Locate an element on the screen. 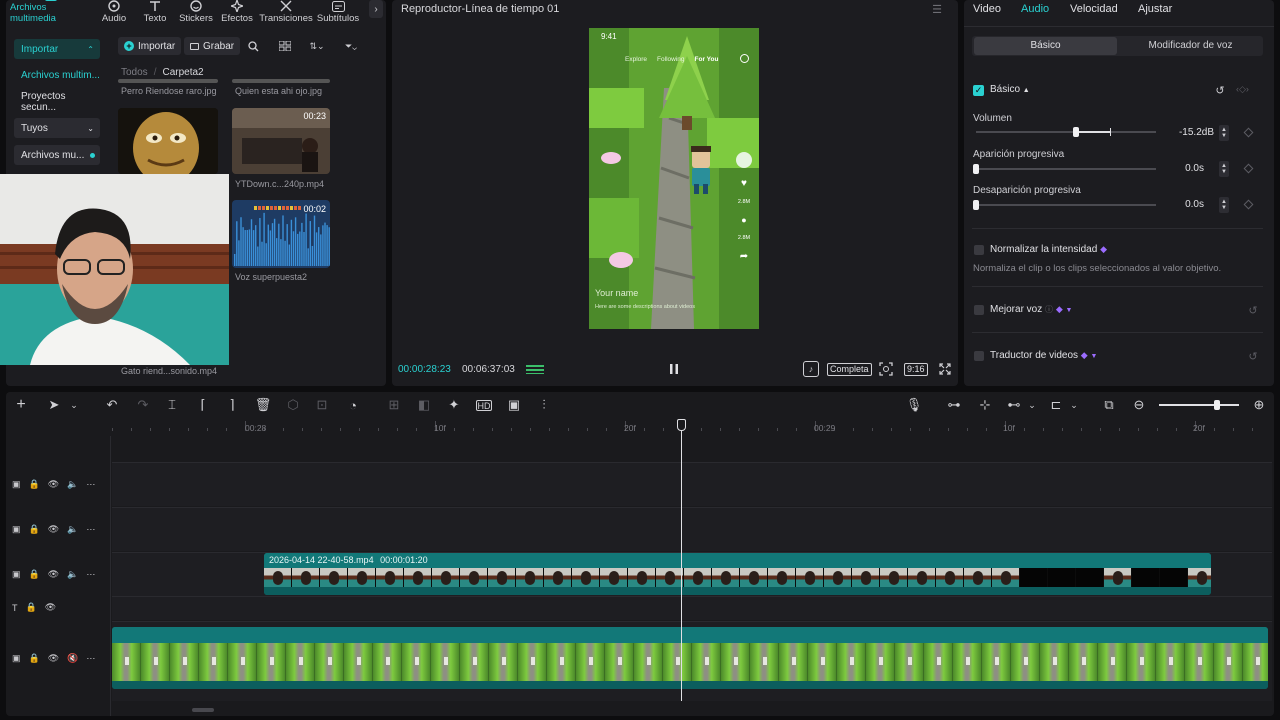 Image resolution: width=1280 pixels, height=720 pixels. tab-audio-props: Audio is located at coordinates (1035, 9).